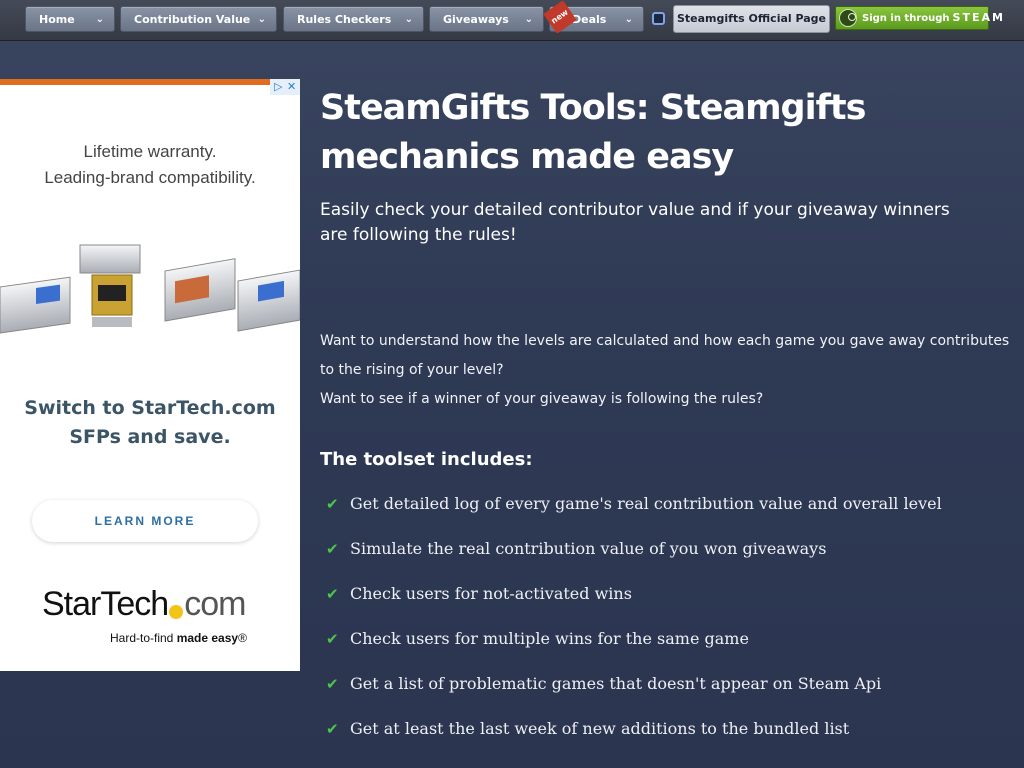 Image resolution: width=1024 pixels, height=768 pixels. What do you see at coordinates (344, 19) in the screenshot?
I see `nav-rules-label: Rules Checkers` at bounding box center [344, 19].